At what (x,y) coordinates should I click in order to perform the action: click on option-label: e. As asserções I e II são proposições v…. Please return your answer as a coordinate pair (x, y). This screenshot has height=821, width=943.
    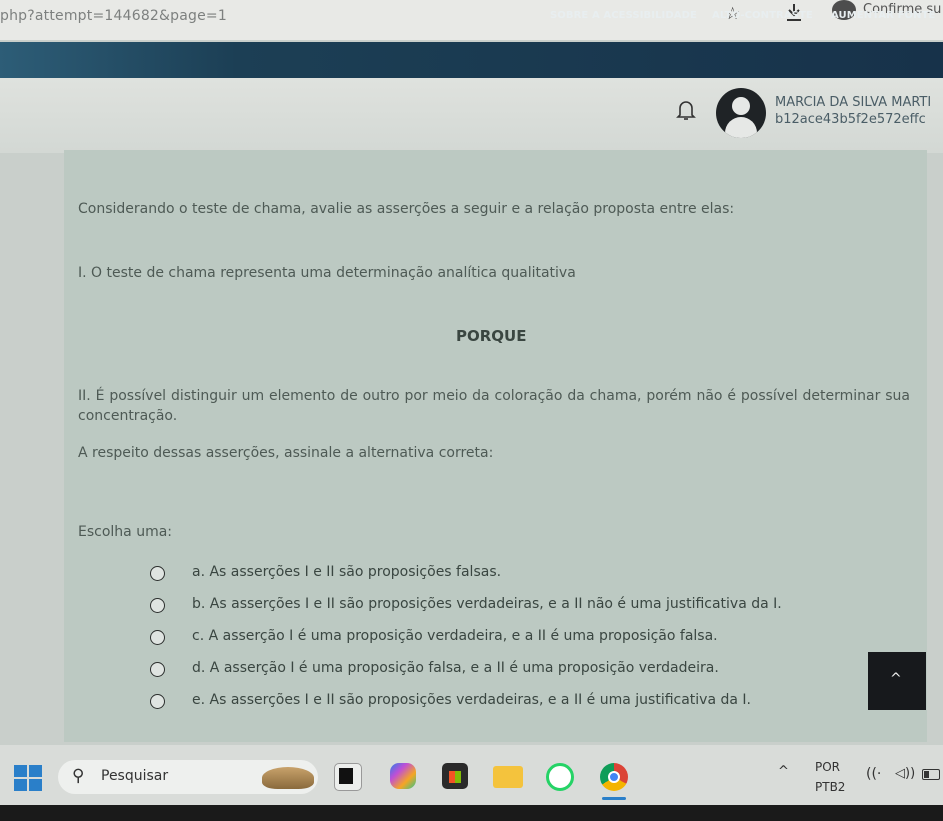
    Looking at the image, I should click on (471, 700).